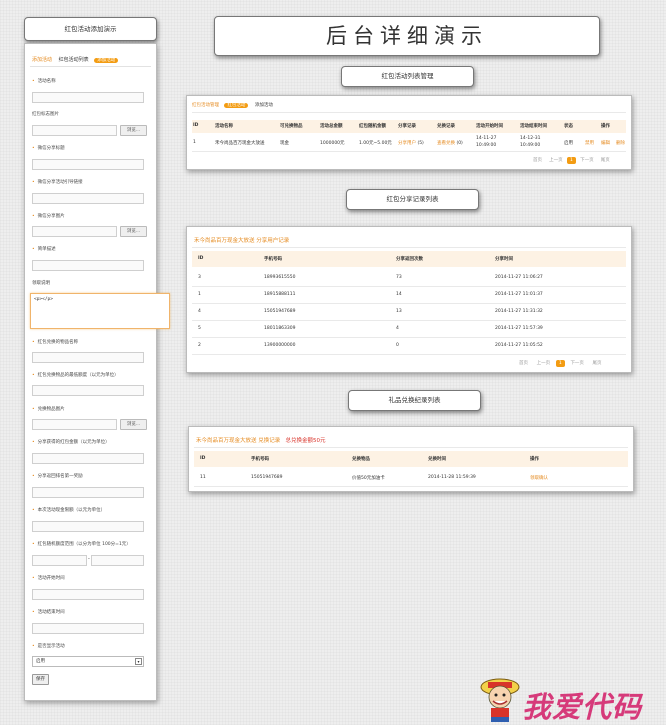 This screenshot has width=666, height=725. I want to click on activity-name-input, so click(88, 97).